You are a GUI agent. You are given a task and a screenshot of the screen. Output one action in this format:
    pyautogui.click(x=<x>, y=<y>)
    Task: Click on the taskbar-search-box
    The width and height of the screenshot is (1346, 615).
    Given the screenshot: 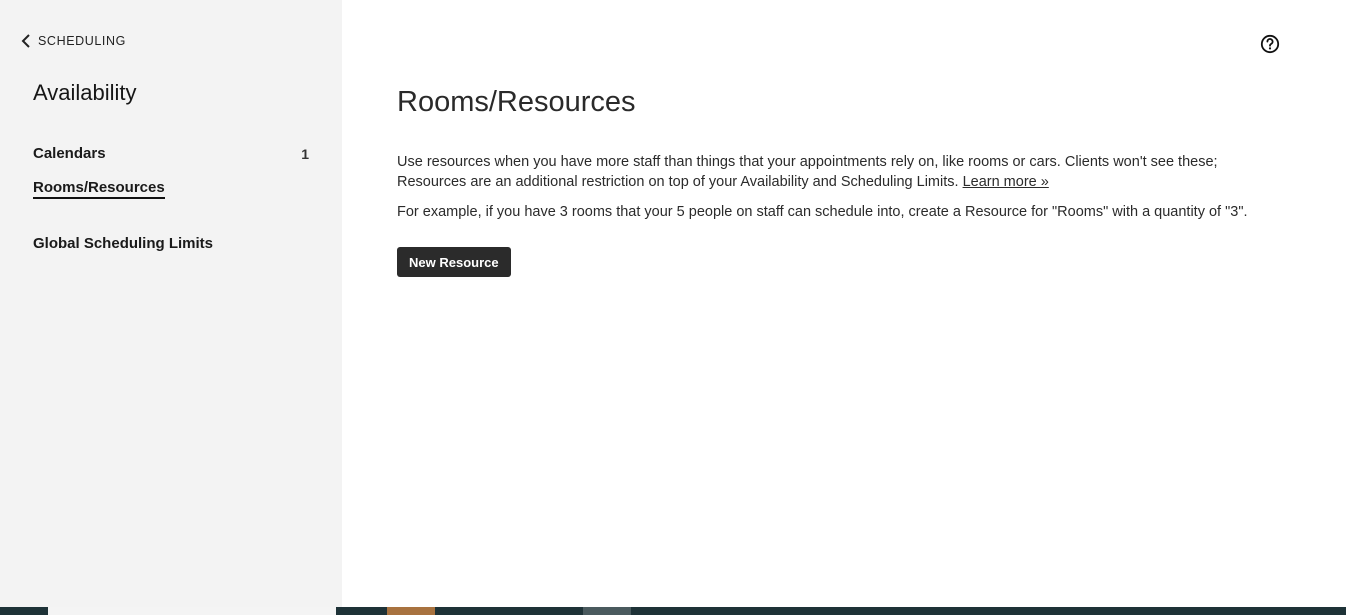 What is the action you would take?
    pyautogui.click(x=192, y=611)
    